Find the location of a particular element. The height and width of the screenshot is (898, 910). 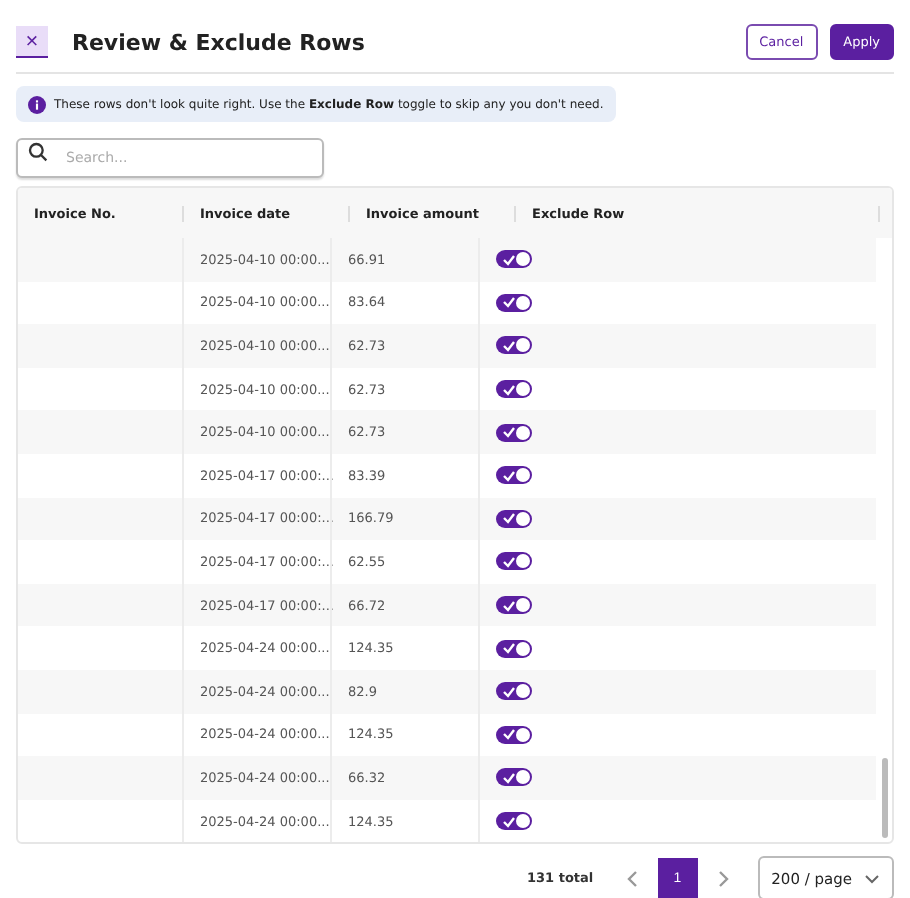

scrollbar is located at coordinates (885, 798).